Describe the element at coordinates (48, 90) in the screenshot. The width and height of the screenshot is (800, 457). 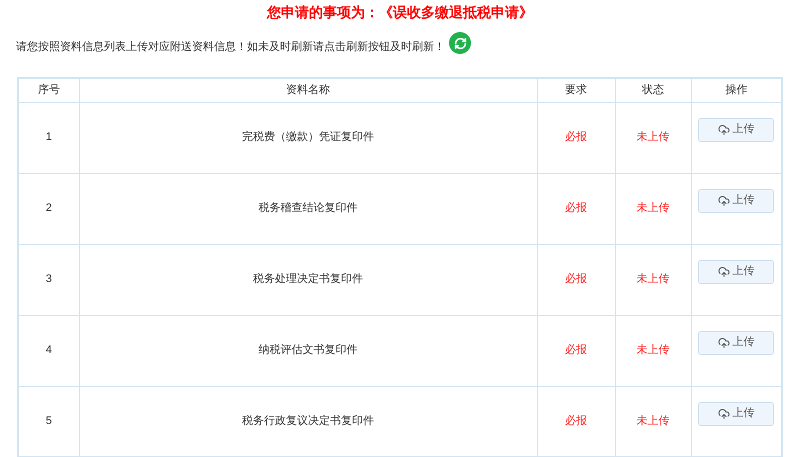
I see `column-header: 序号` at that location.